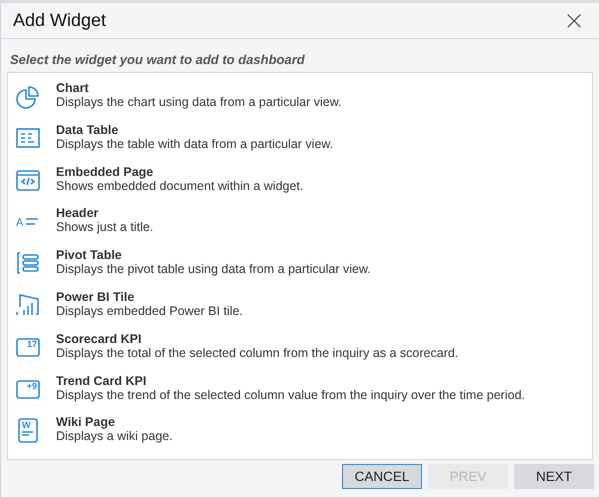 The height and width of the screenshot is (497, 599). Describe the element at coordinates (574, 21) in the screenshot. I see `close-button: ×` at that location.